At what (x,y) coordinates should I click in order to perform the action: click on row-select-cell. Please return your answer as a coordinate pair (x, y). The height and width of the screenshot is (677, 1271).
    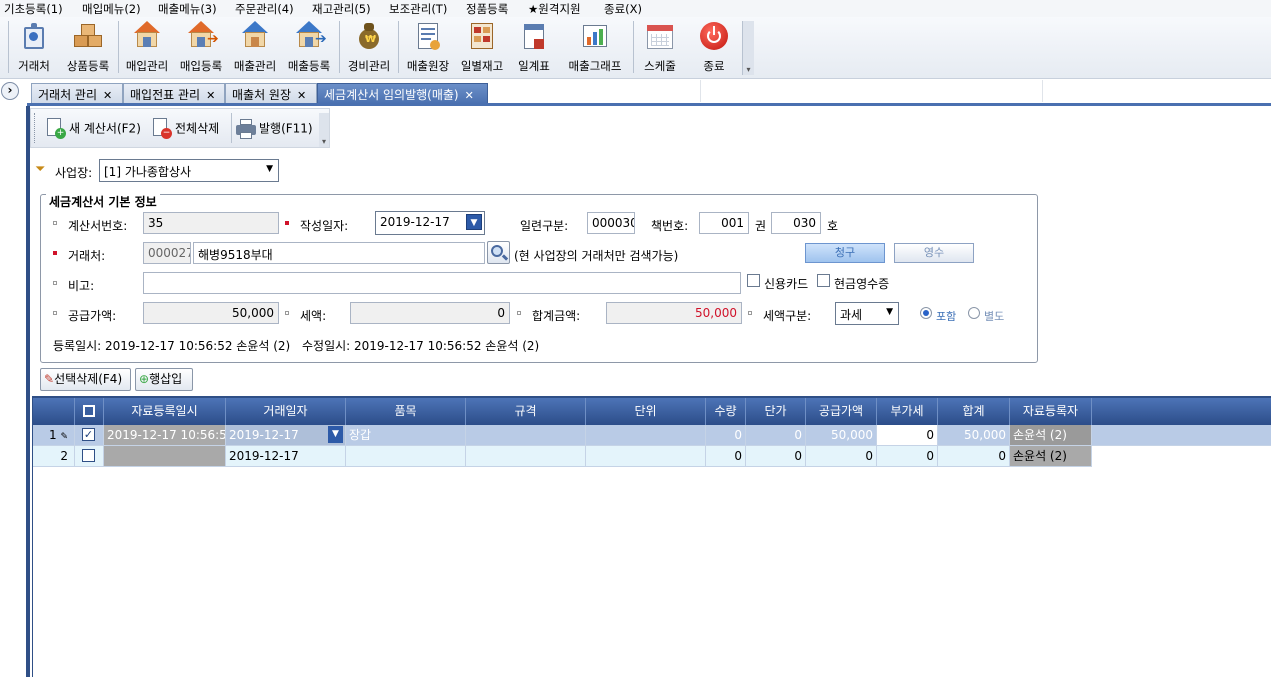
    Looking at the image, I should click on (89, 456).